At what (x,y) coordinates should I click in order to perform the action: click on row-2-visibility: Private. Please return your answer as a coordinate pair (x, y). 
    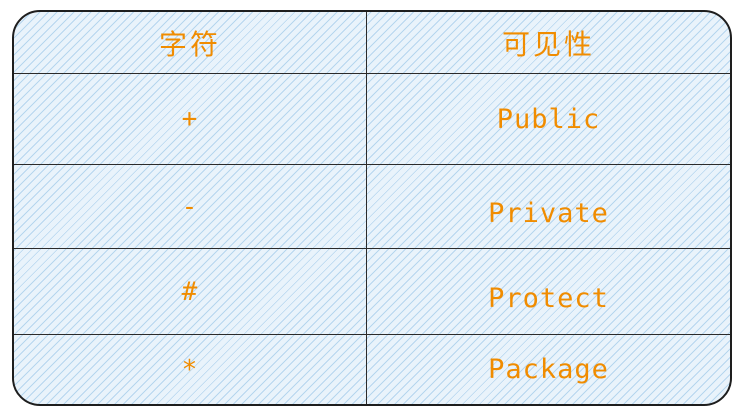
    Looking at the image, I should click on (548, 207).